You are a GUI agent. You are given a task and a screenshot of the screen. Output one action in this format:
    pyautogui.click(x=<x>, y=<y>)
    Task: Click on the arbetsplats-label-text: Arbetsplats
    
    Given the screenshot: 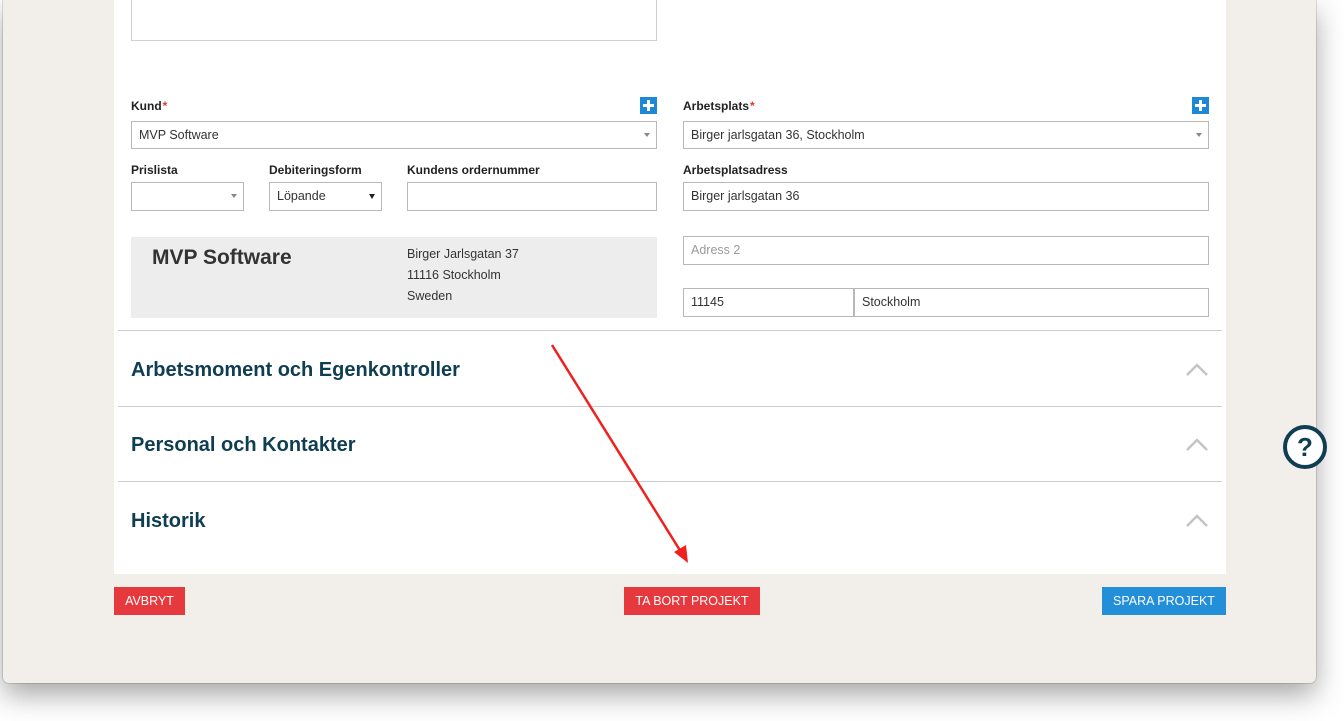 What is the action you would take?
    pyautogui.click(x=716, y=106)
    